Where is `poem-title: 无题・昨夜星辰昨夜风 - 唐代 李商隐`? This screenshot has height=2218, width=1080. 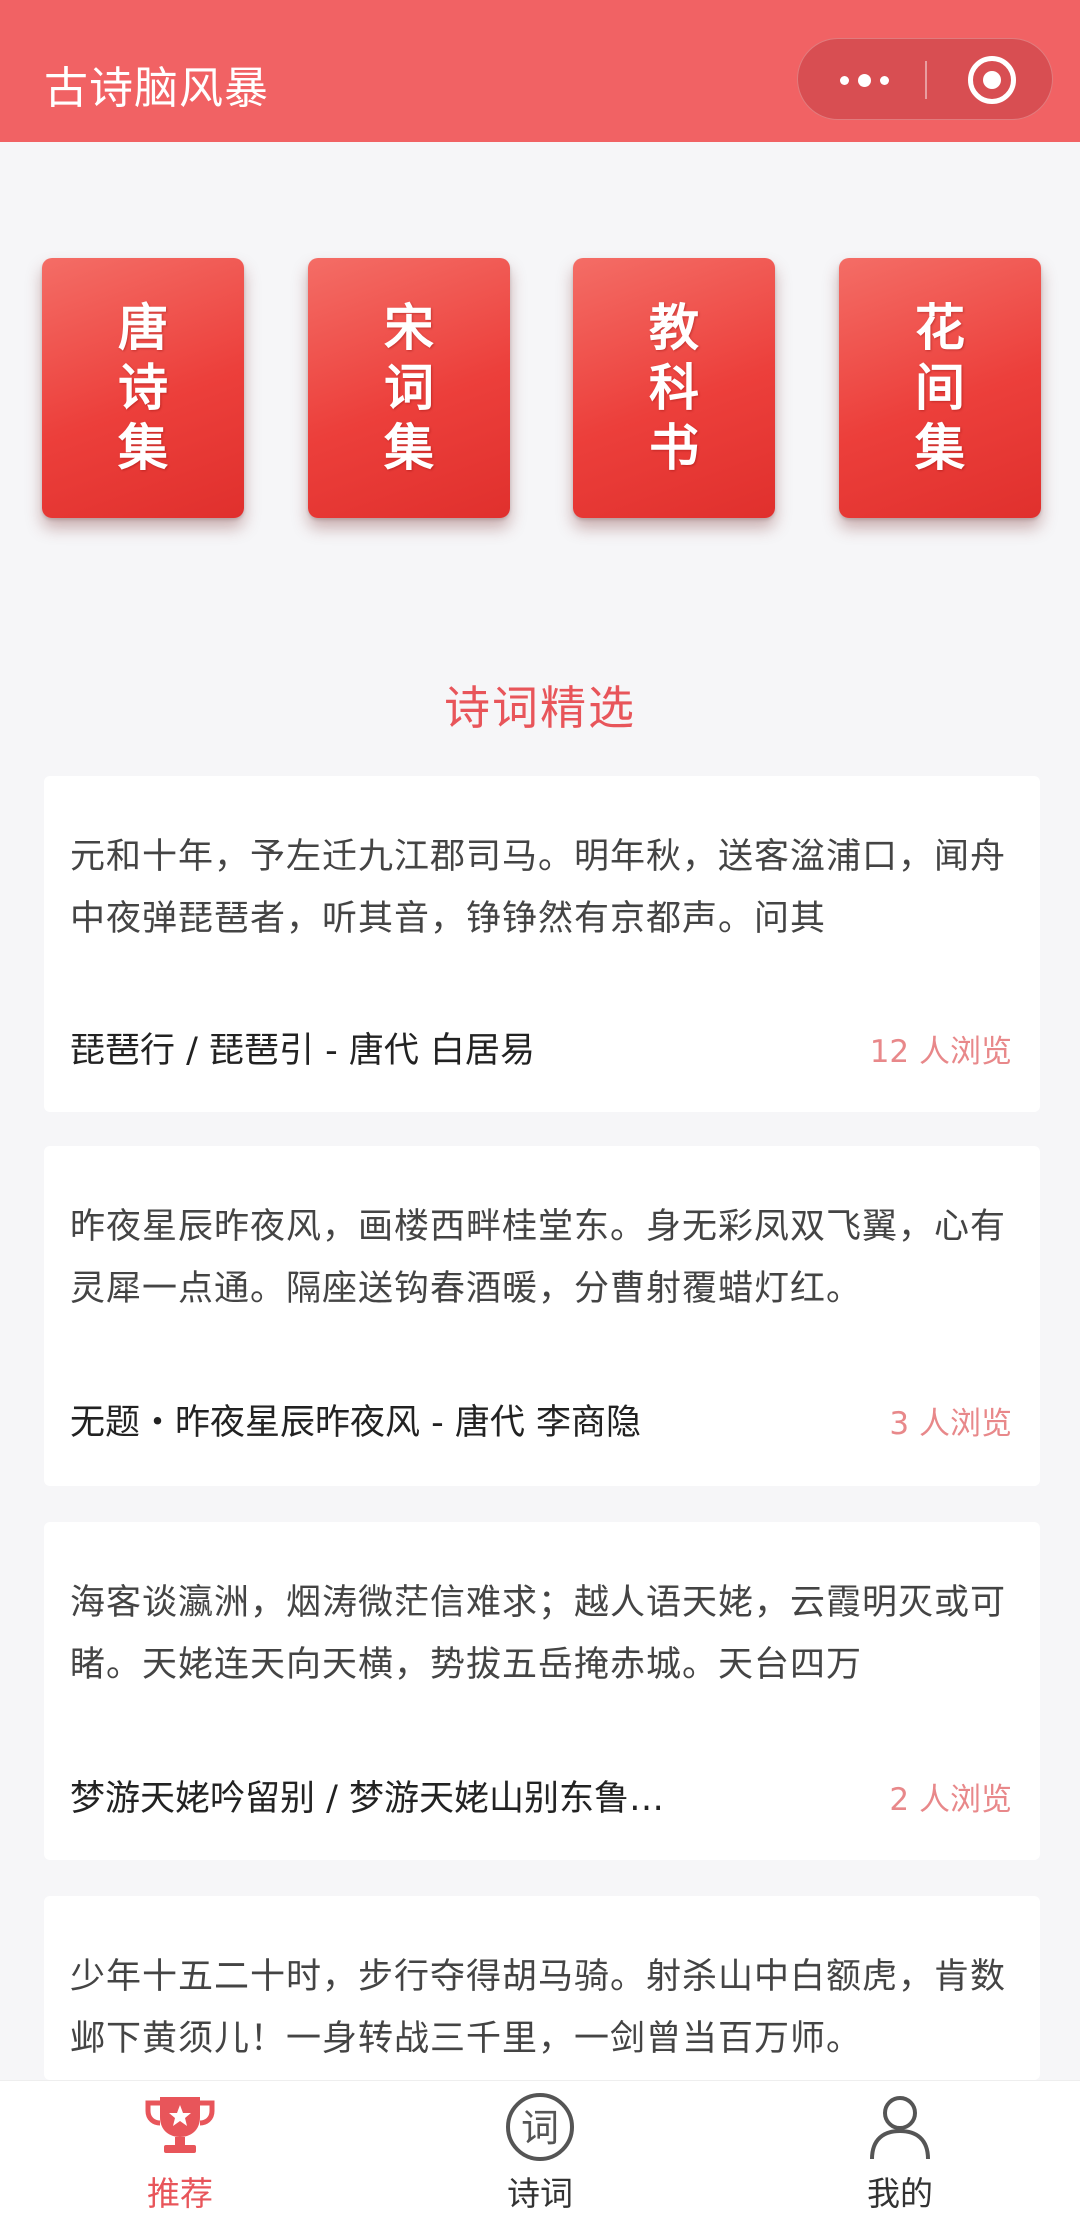 poem-title: 无题・昨夜星辰昨夜风 - 唐代 李商隐 is located at coordinates (356, 1423).